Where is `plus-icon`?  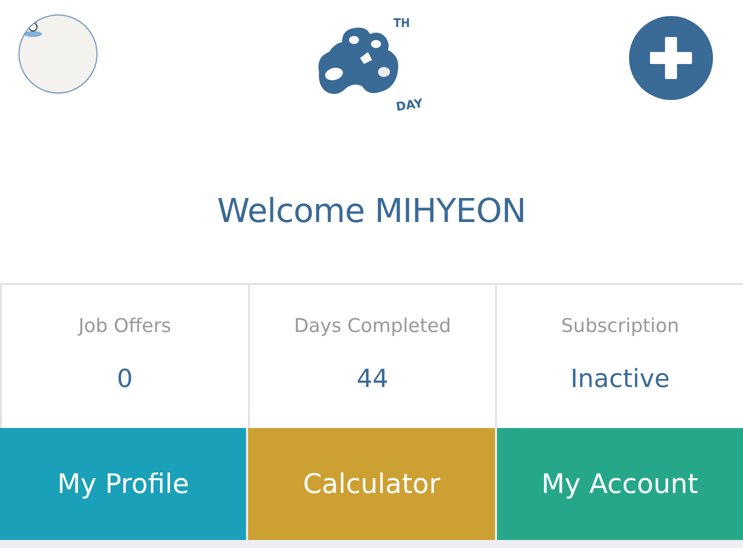
plus-icon is located at coordinates (671, 58).